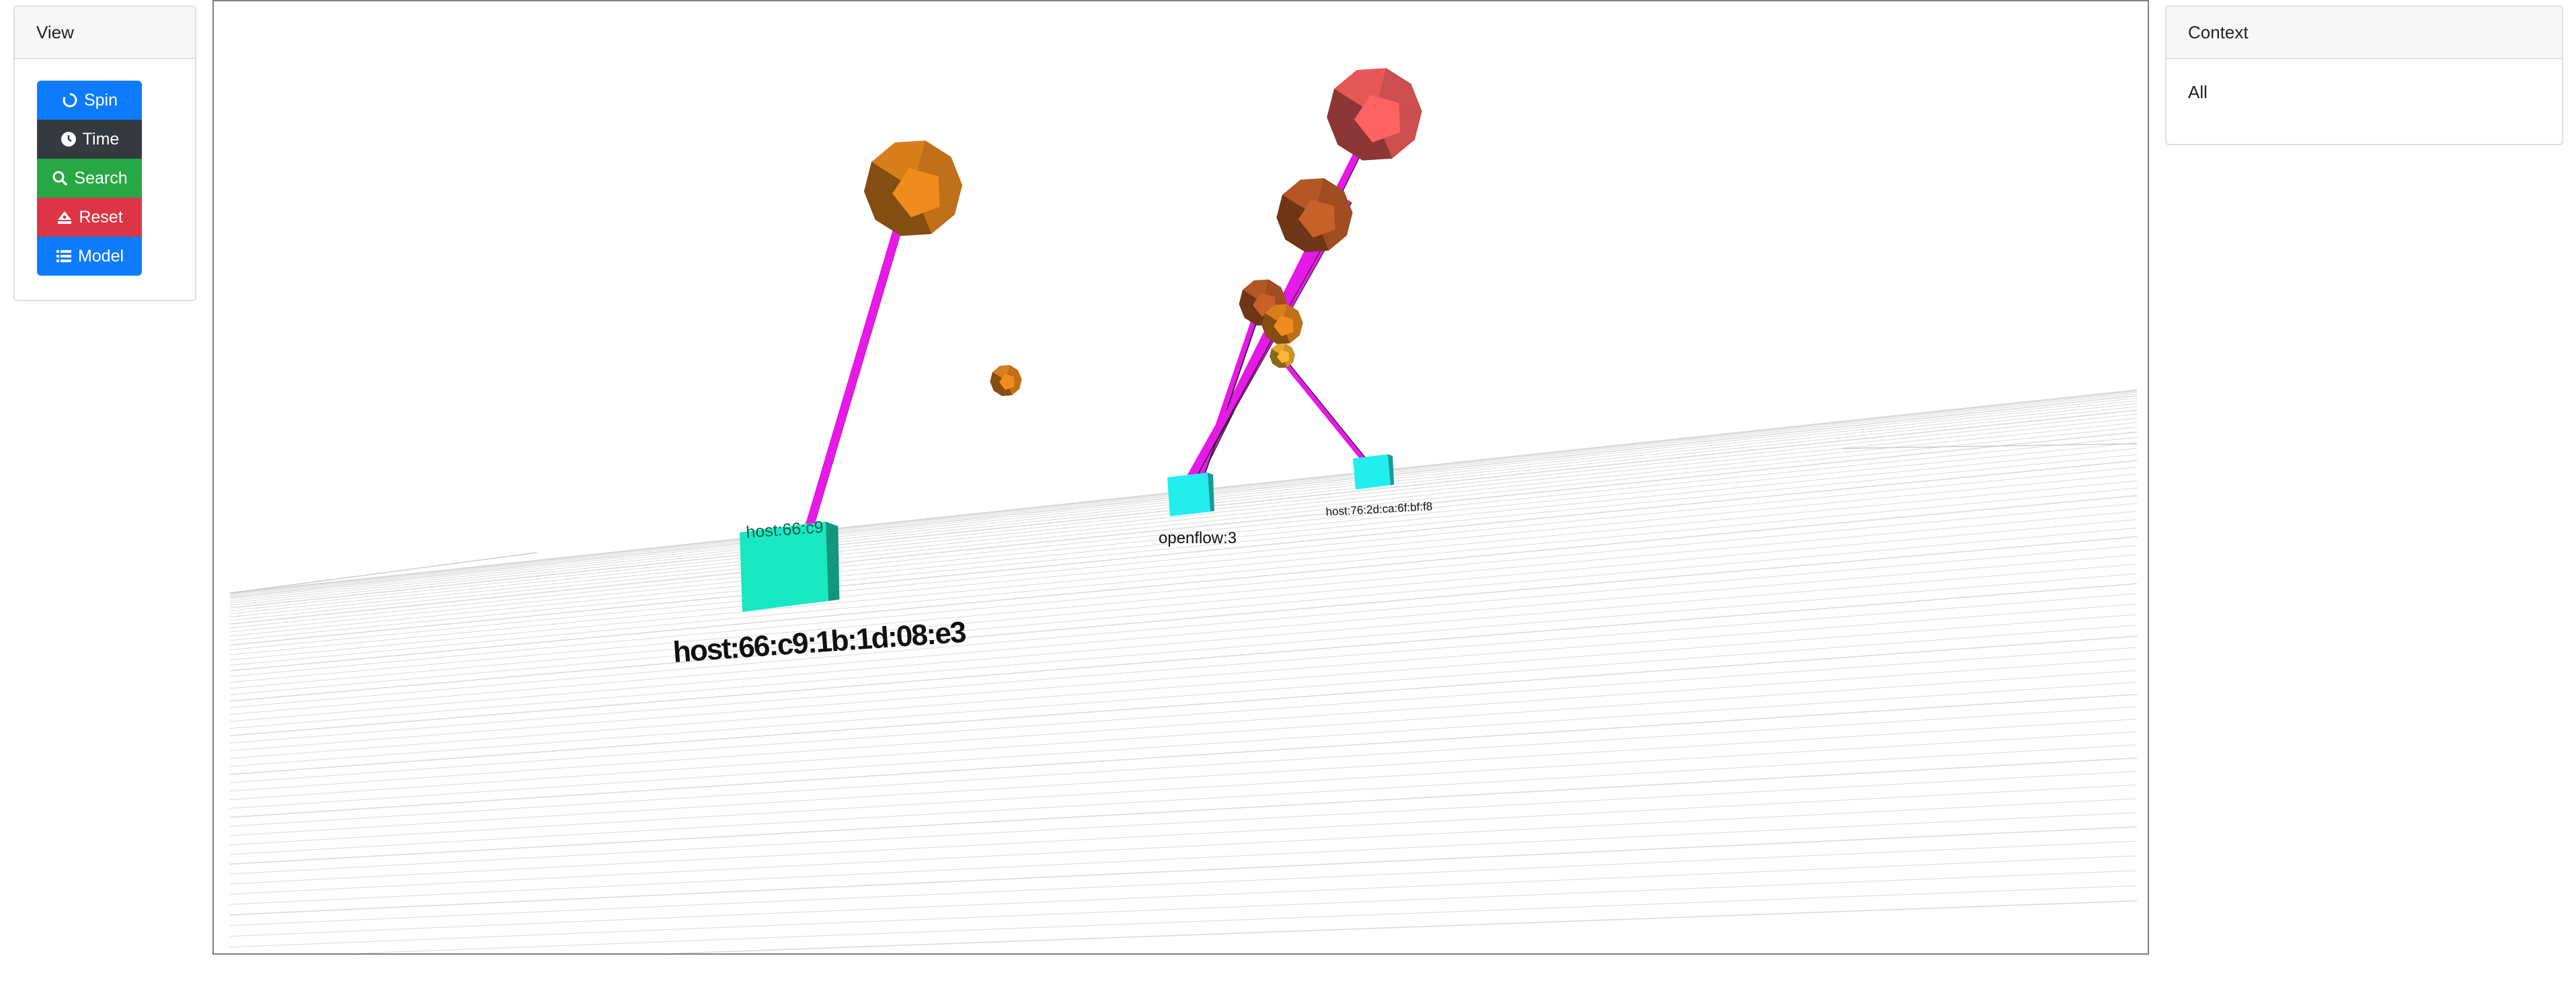 The height and width of the screenshot is (991, 2576). Describe the element at coordinates (101, 256) in the screenshot. I see `model-label: Model` at that location.